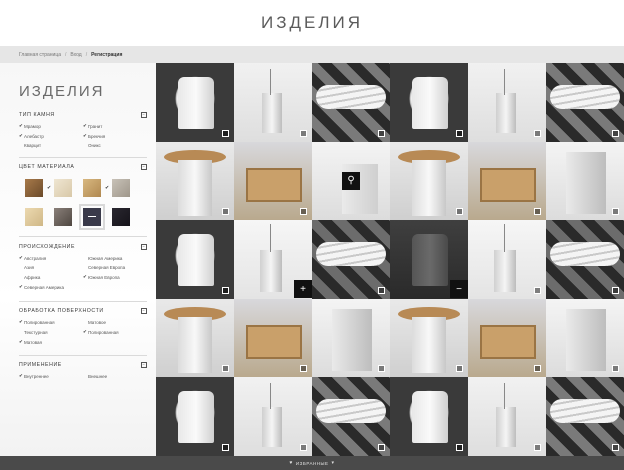  I want to click on filter-option-marble: ✔ Мрамор, so click(51, 126).